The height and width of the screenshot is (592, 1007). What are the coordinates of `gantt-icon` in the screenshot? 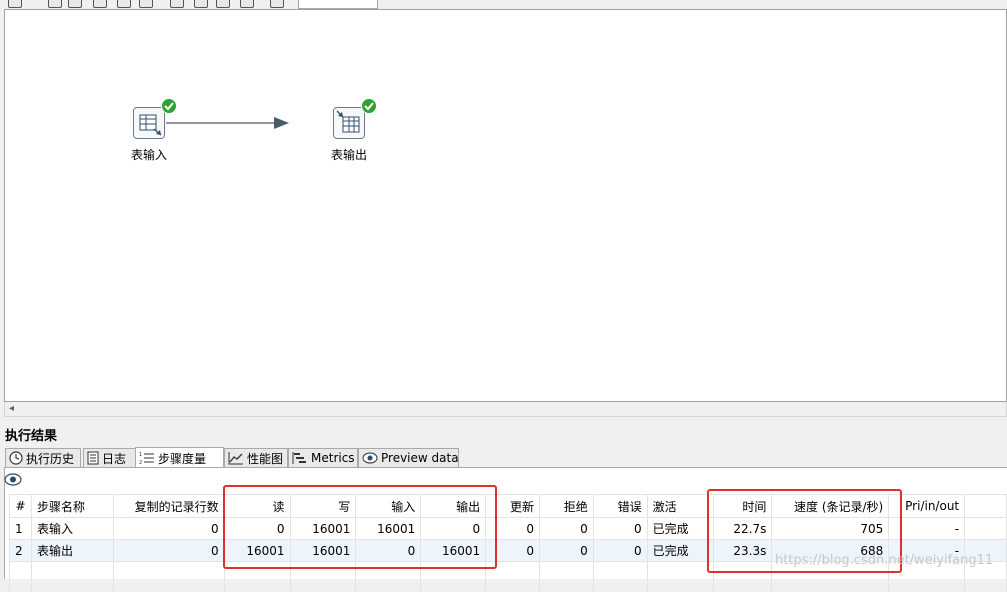 It's located at (299, 458).